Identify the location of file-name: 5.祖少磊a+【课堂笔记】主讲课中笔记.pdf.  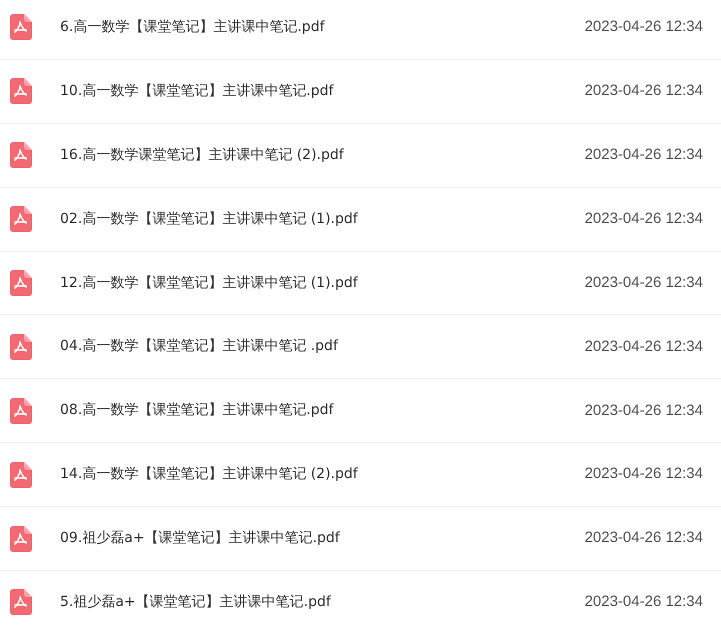
(195, 602).